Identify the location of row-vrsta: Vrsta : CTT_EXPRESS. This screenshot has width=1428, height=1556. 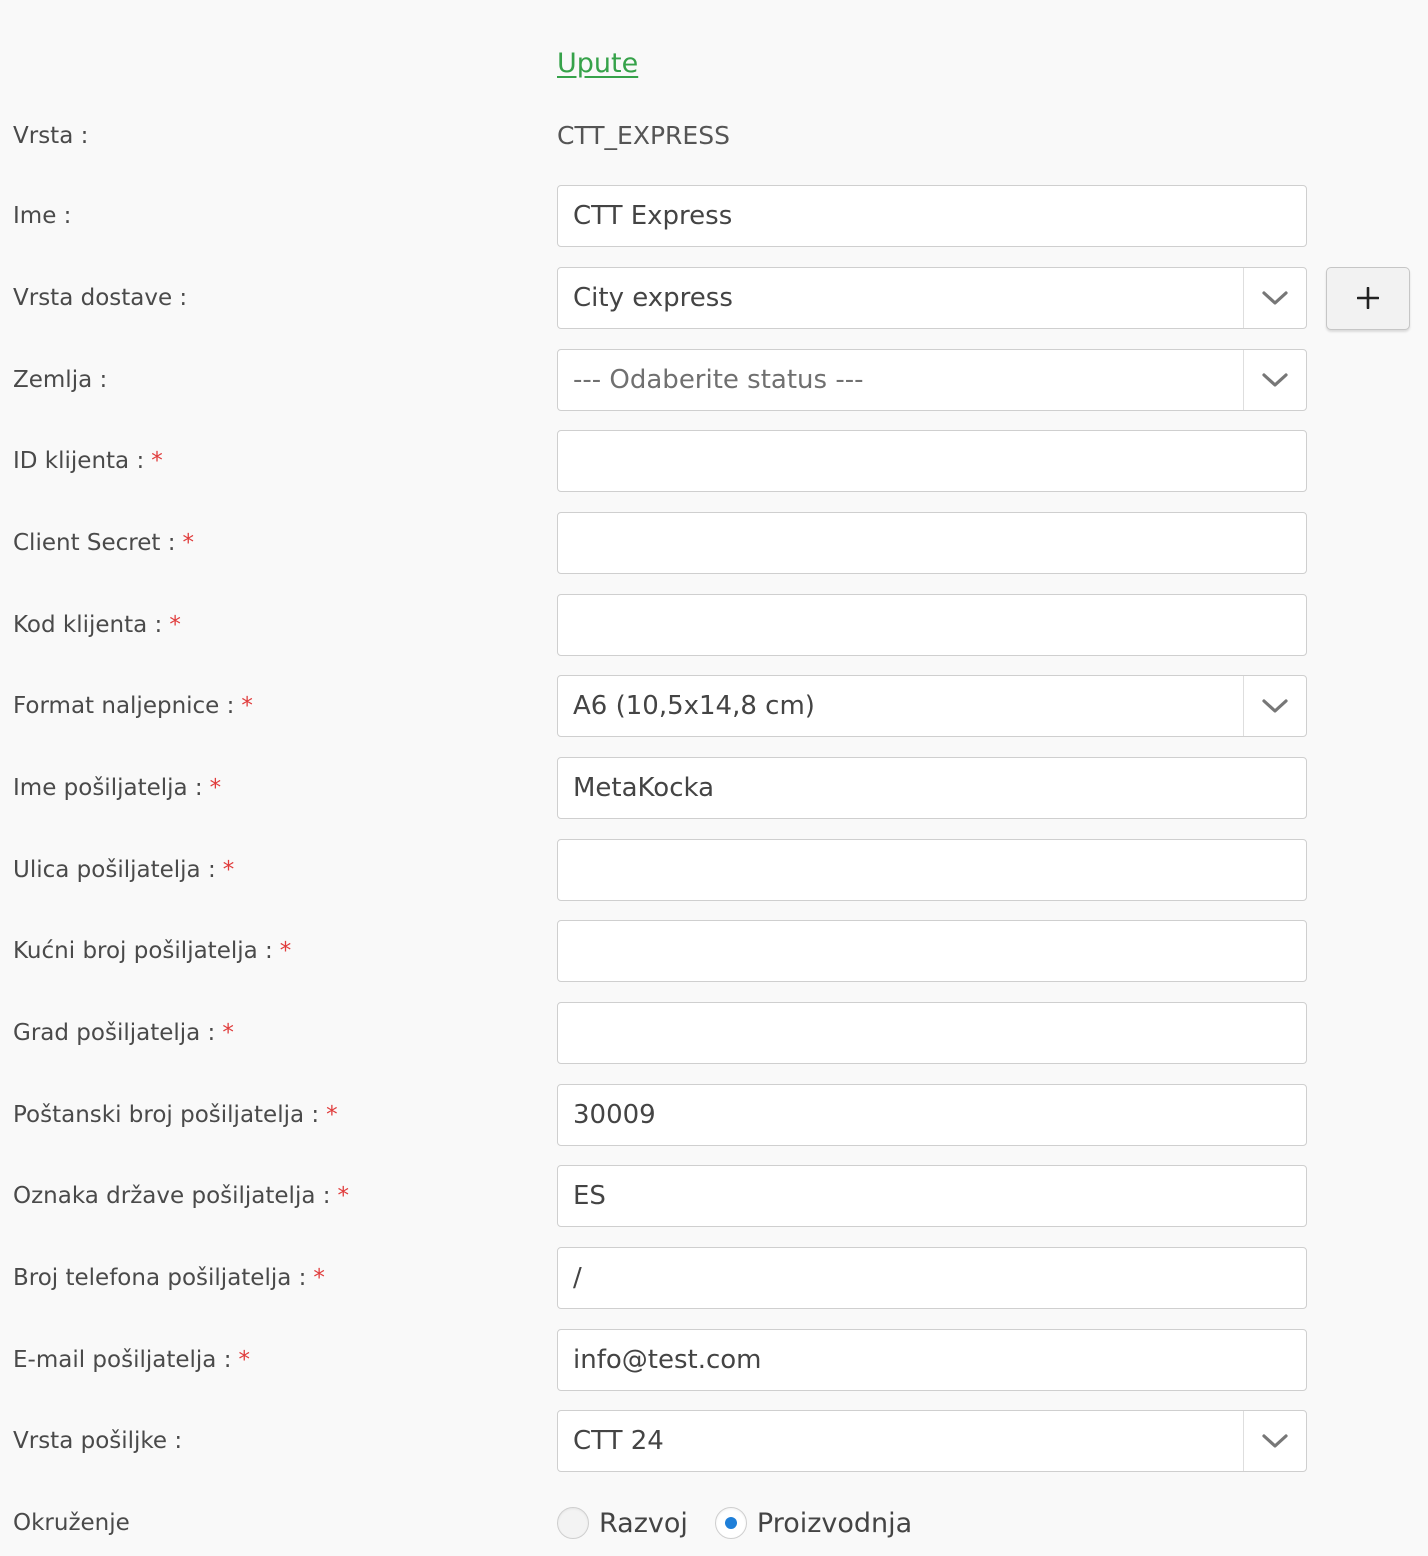
(714, 136).